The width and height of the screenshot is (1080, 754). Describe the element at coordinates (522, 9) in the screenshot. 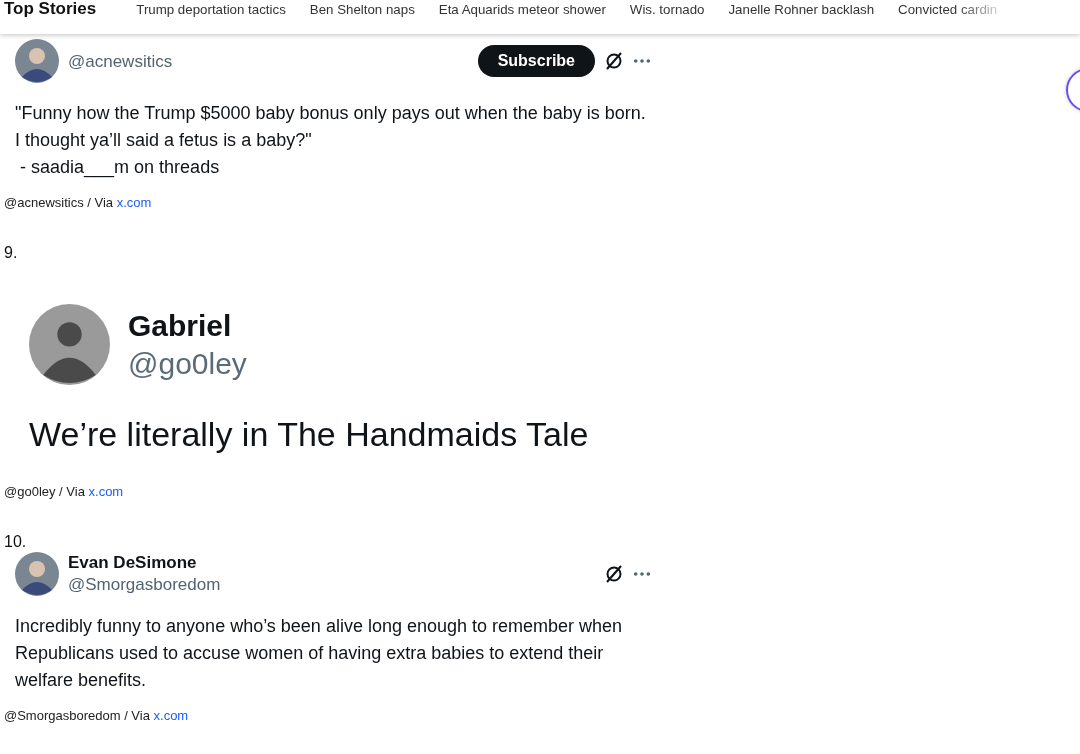

I see `trending-link: Eta Aquarids meteor shower` at that location.